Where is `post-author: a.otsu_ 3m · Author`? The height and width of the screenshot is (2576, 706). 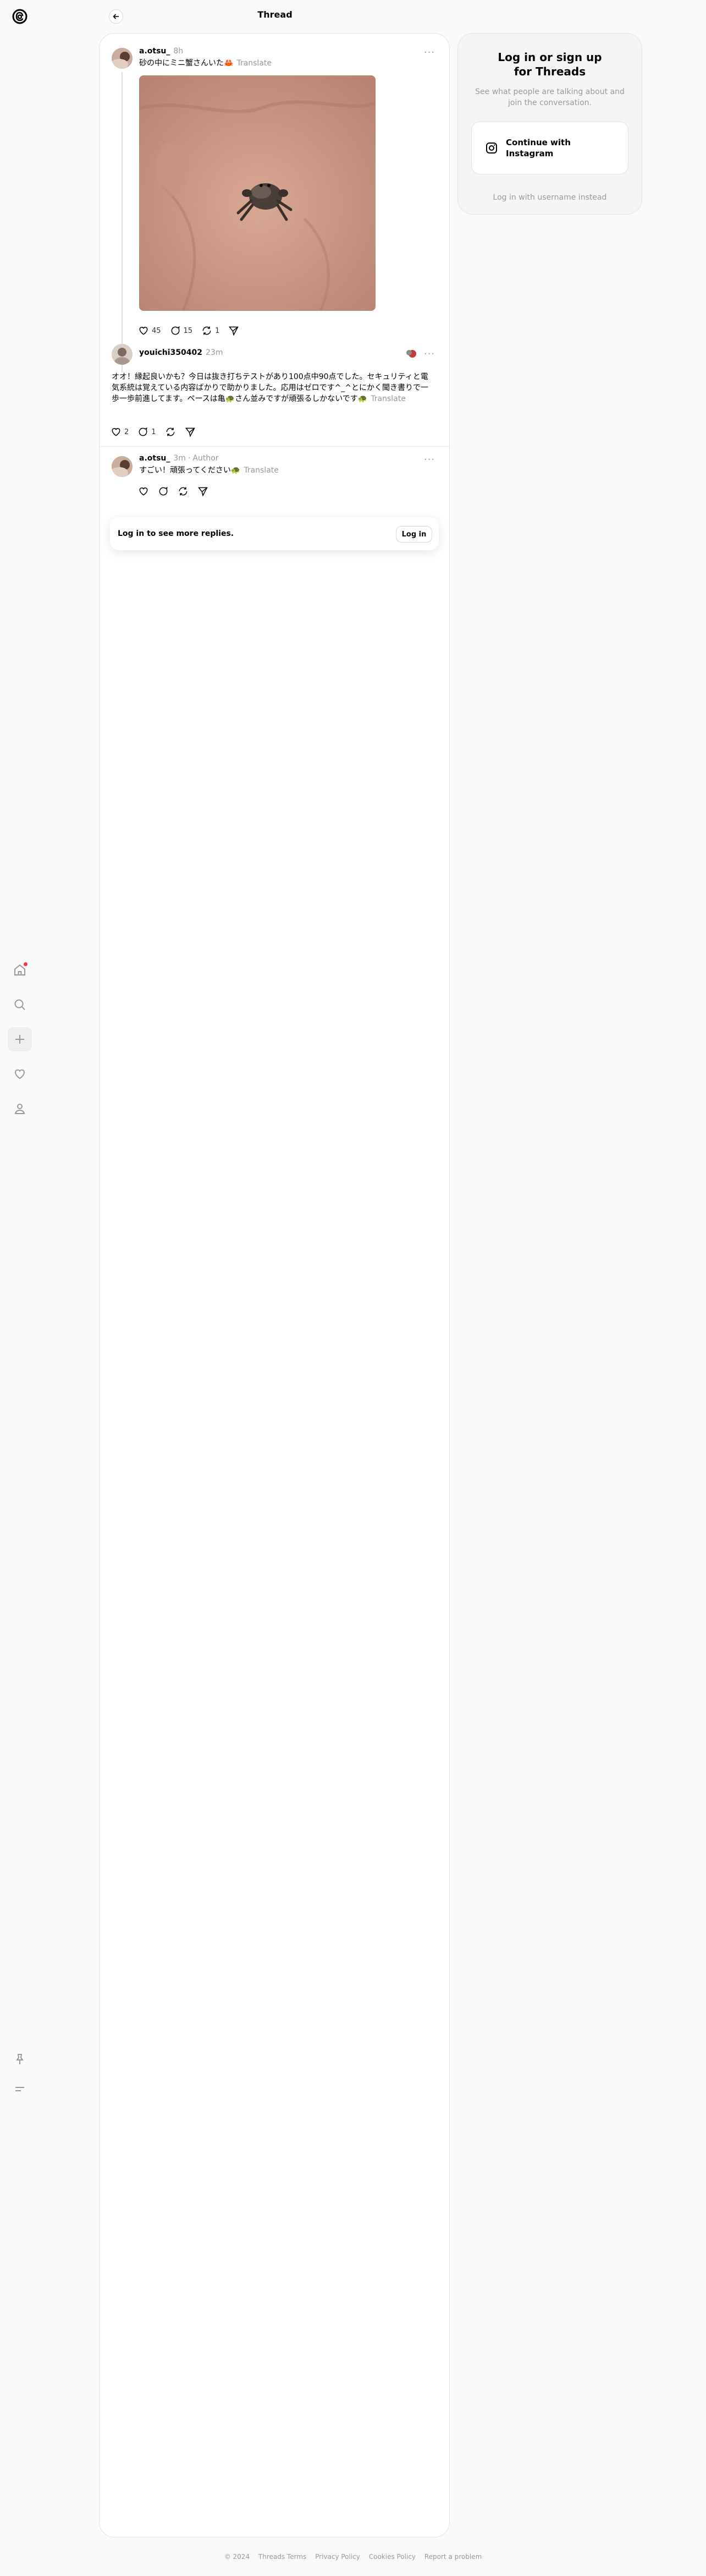
post-author: a.otsu_ 3m · Author is located at coordinates (179, 459).